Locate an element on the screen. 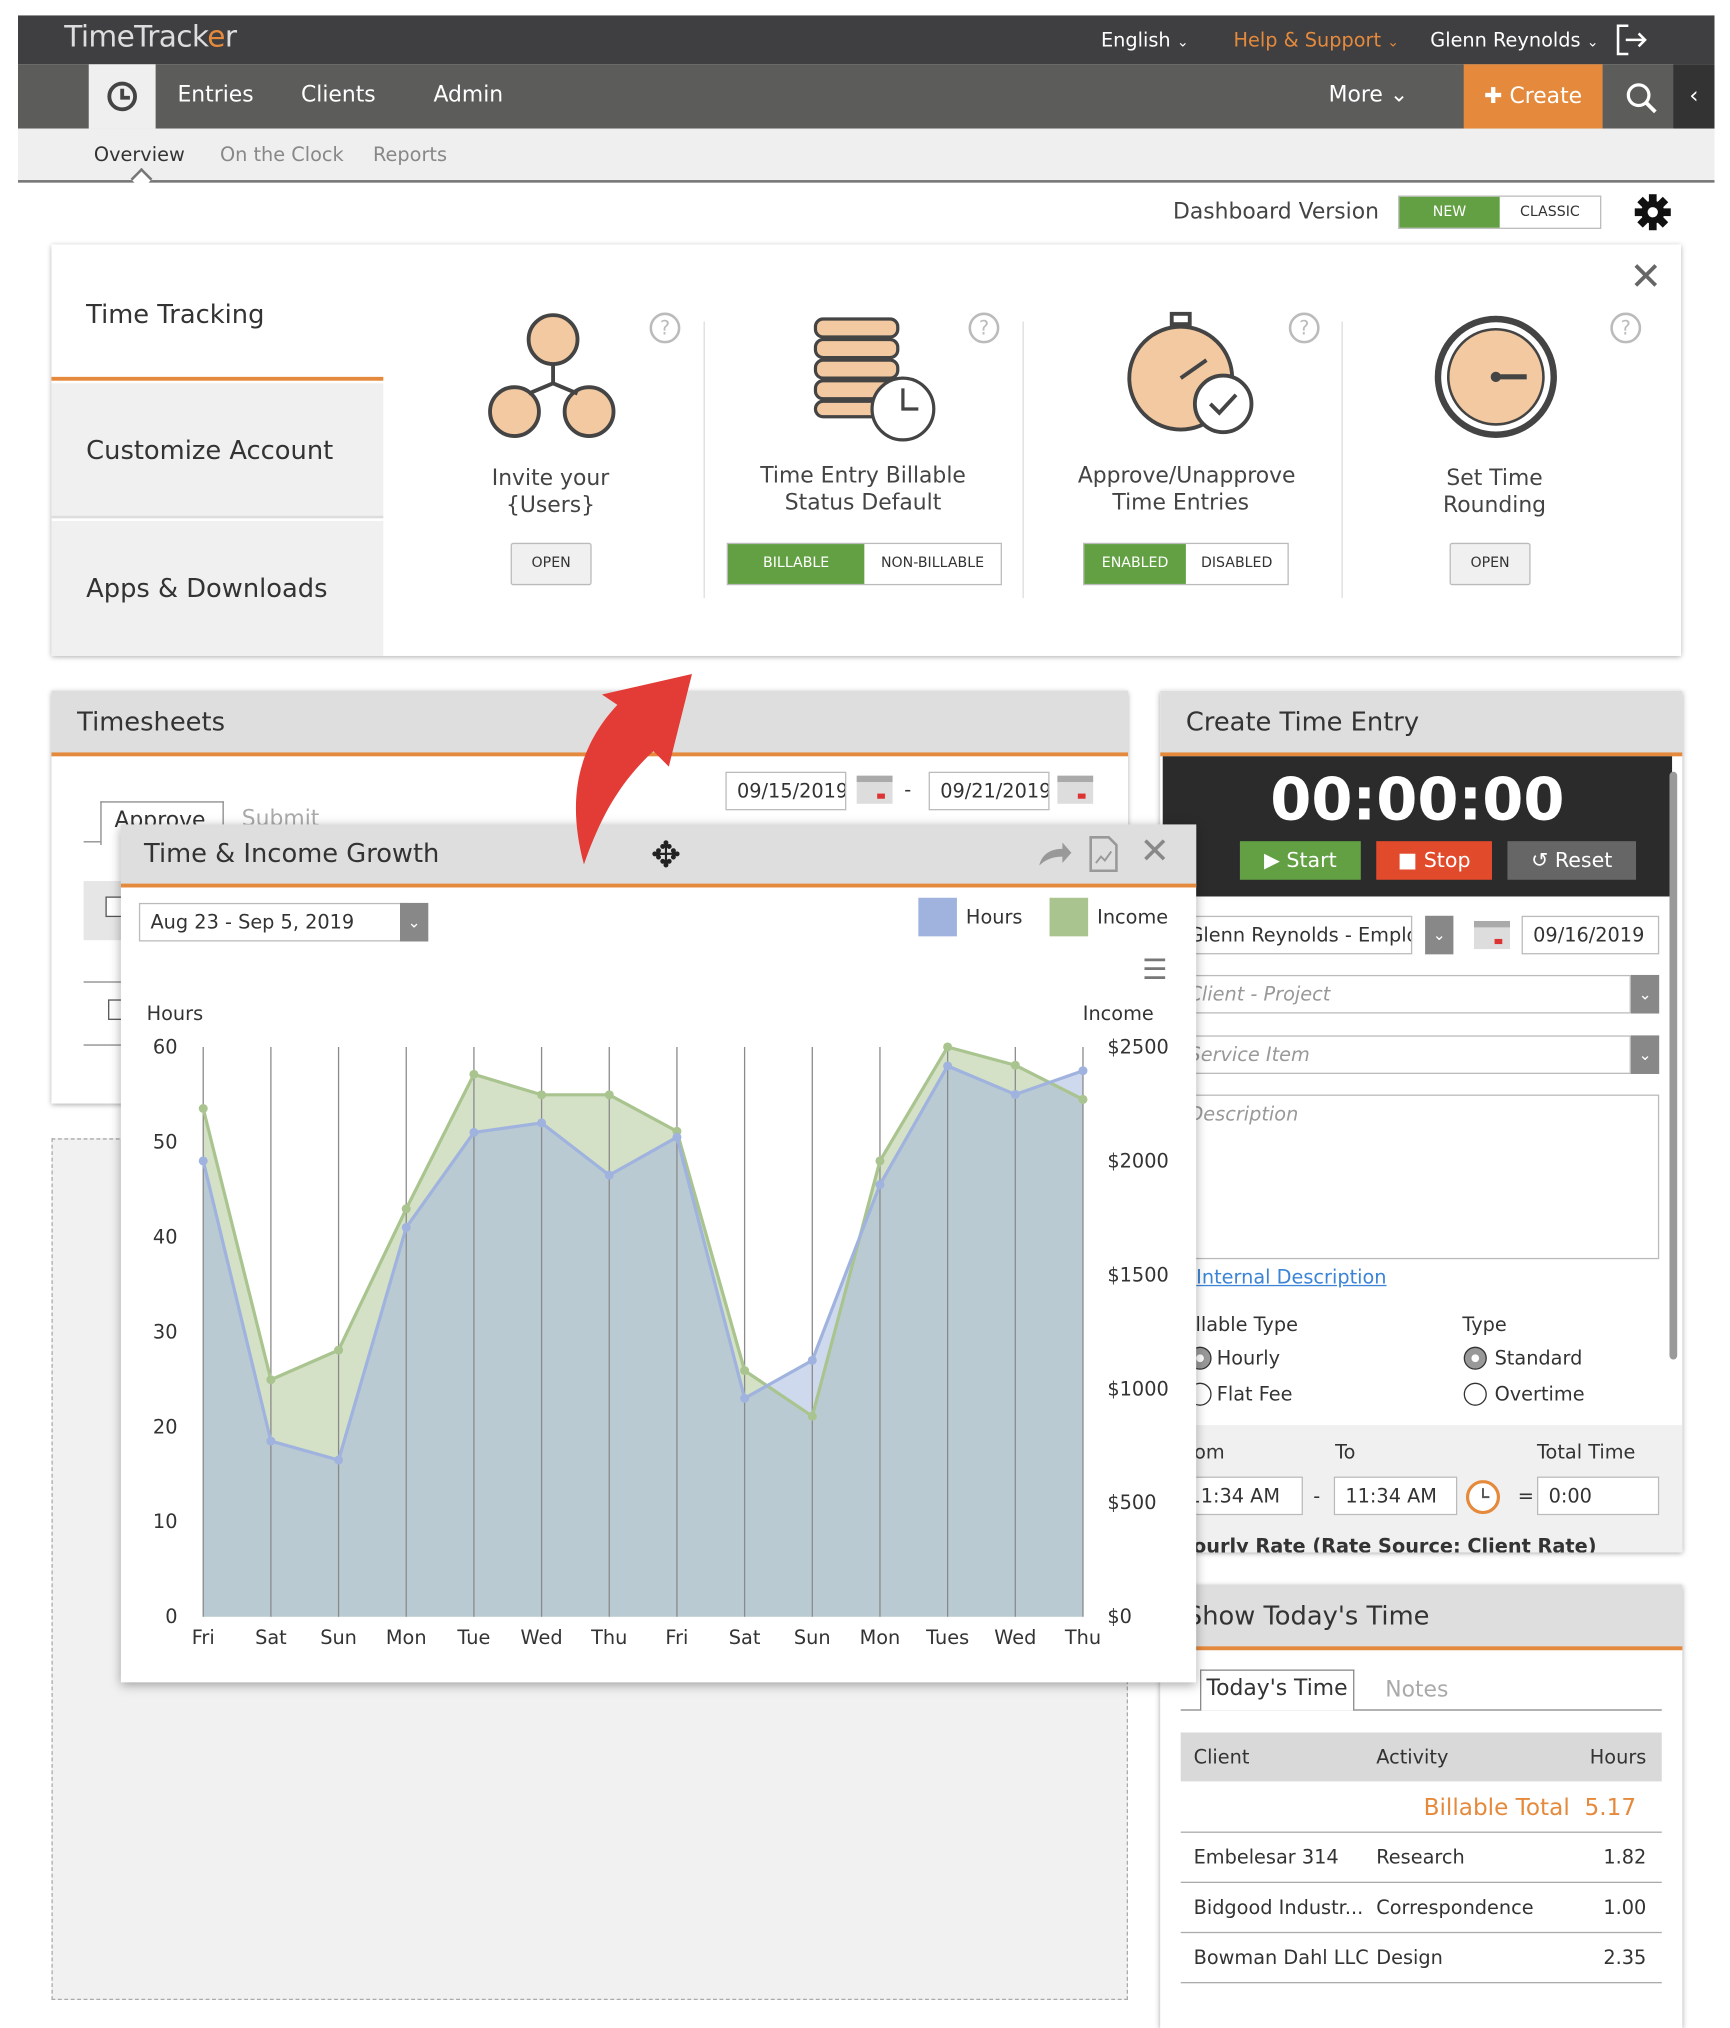  new-option: NEW is located at coordinates (1449, 212).